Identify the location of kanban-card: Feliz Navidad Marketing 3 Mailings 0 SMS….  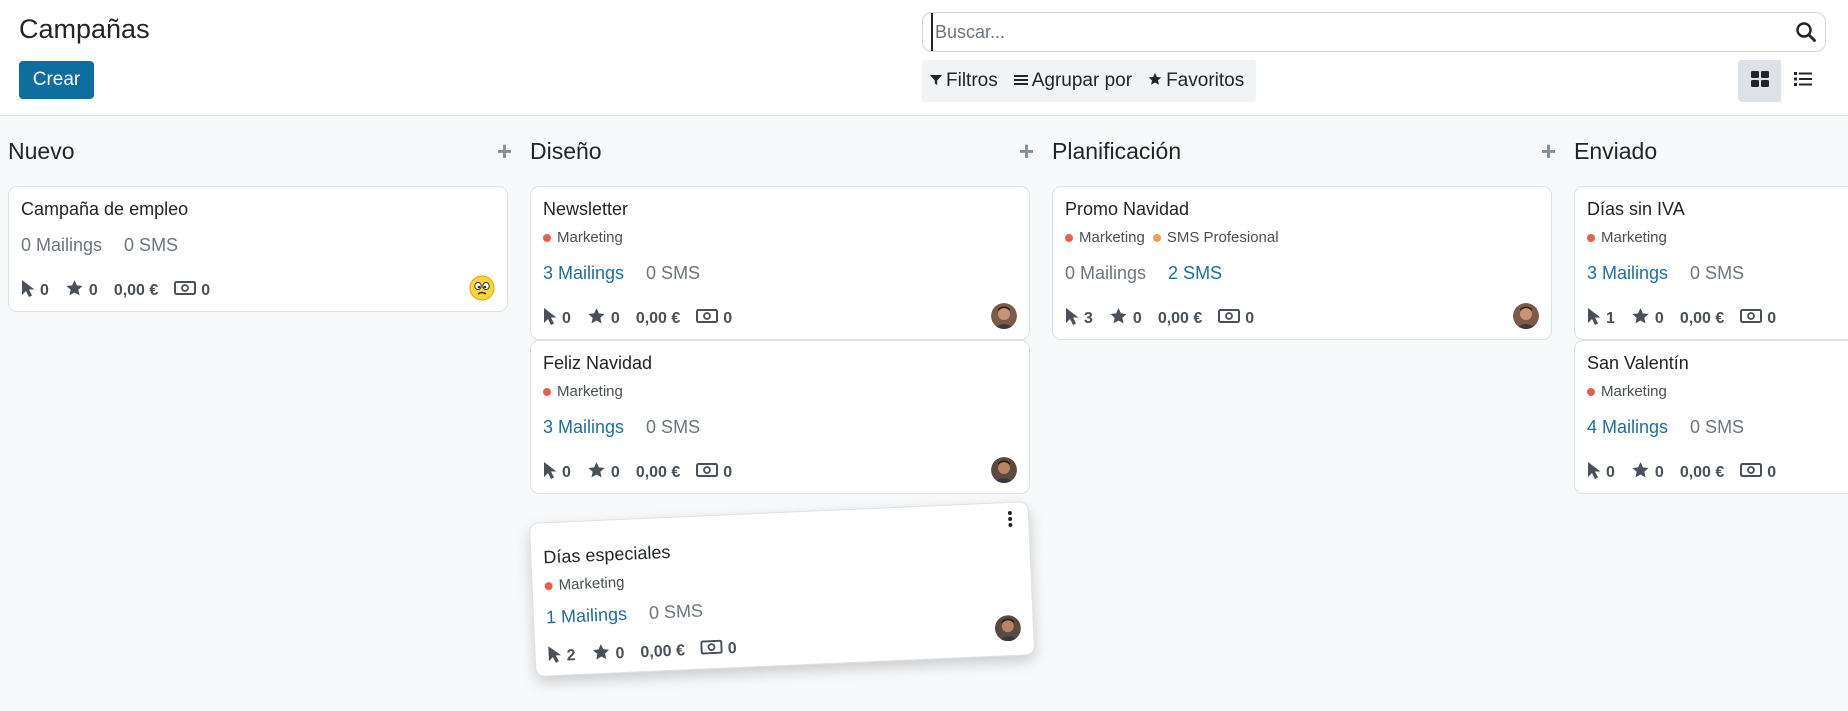
(780, 417).